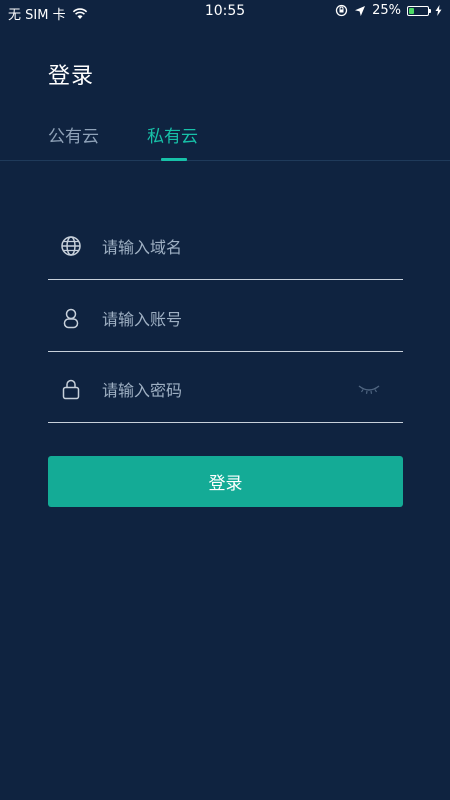 This screenshot has width=450, height=800. I want to click on cloud-tabs: 公有云 私有云, so click(225, 139).